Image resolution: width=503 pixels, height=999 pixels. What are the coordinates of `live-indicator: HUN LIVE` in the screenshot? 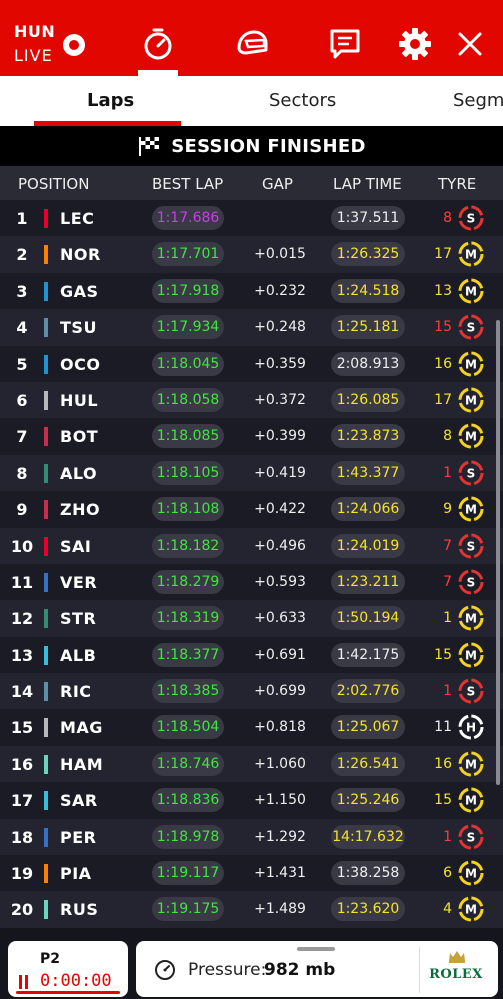 It's located at (54, 44).